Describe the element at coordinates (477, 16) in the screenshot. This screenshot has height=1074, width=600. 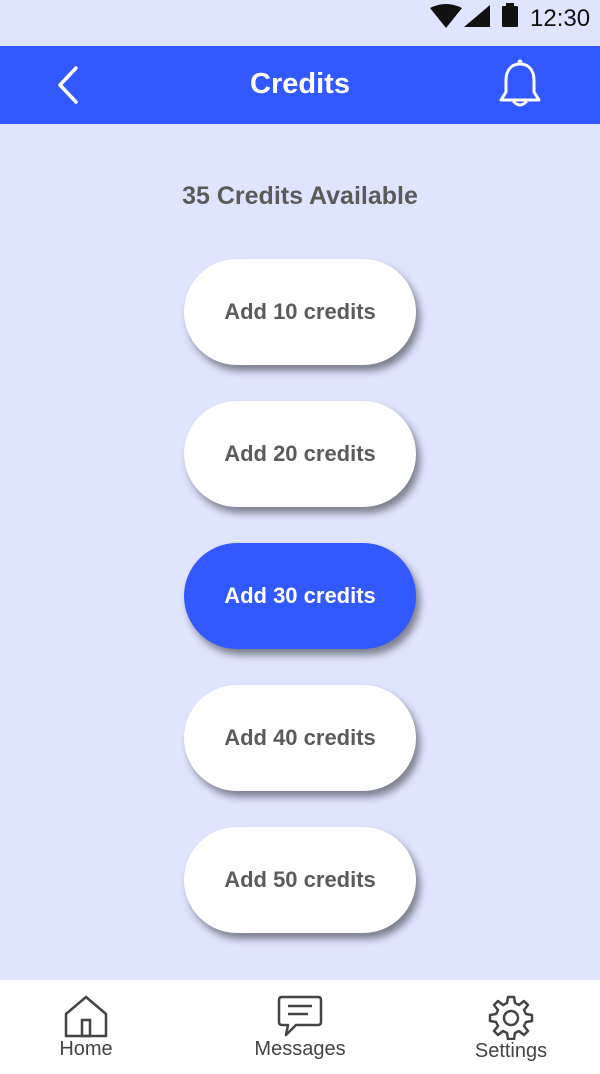
I see `cell-signal-icon` at that location.